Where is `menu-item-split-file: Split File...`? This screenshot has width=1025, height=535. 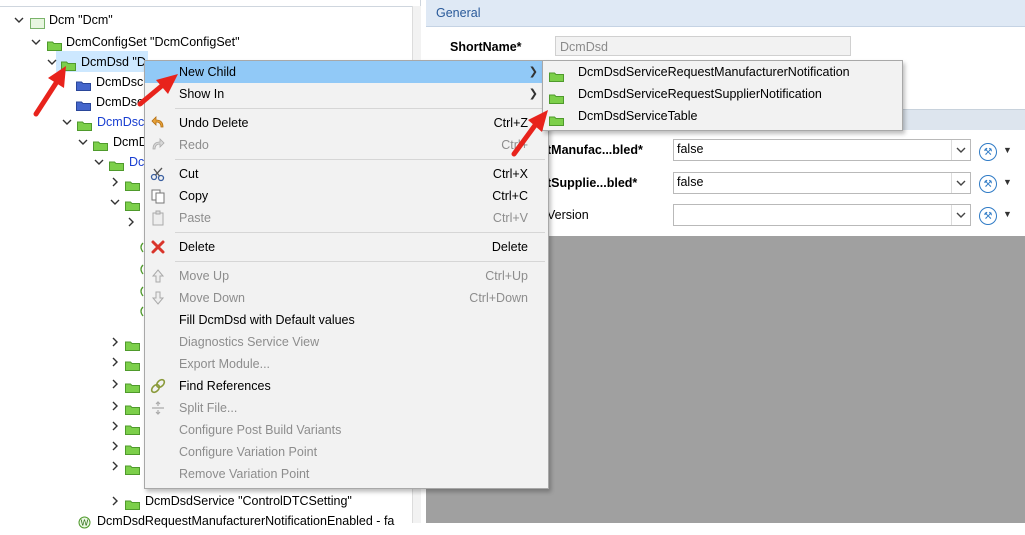
menu-item-split-file: Split File... is located at coordinates (346, 408).